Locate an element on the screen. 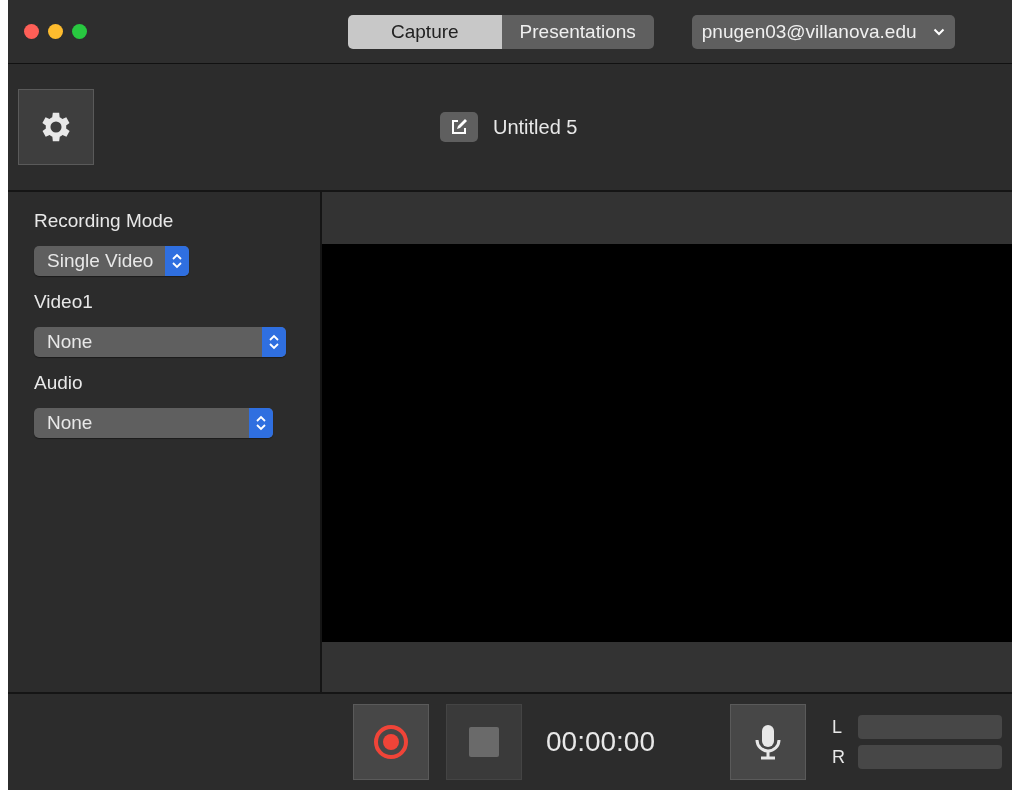 The height and width of the screenshot is (796, 1012). microphone-icon is located at coordinates (768, 742).